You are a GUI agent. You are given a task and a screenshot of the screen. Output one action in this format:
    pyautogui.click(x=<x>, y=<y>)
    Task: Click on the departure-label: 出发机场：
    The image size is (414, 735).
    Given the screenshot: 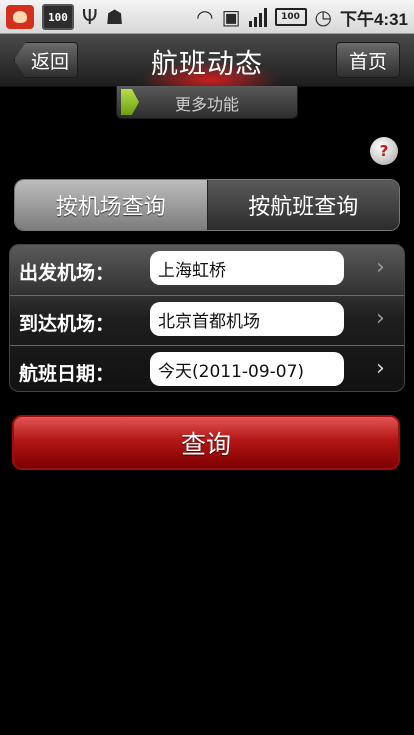 What is the action you would take?
    pyautogui.click(x=67, y=273)
    